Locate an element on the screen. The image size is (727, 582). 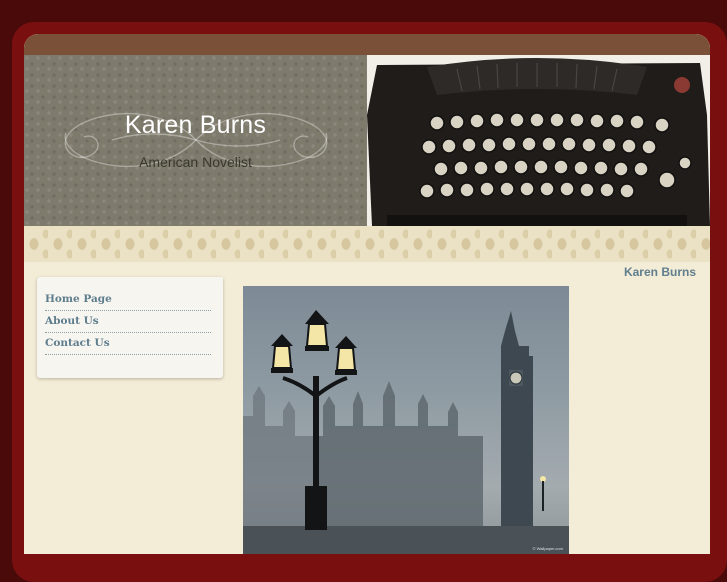
nav-item-home: Home Page is located at coordinates (128, 300).